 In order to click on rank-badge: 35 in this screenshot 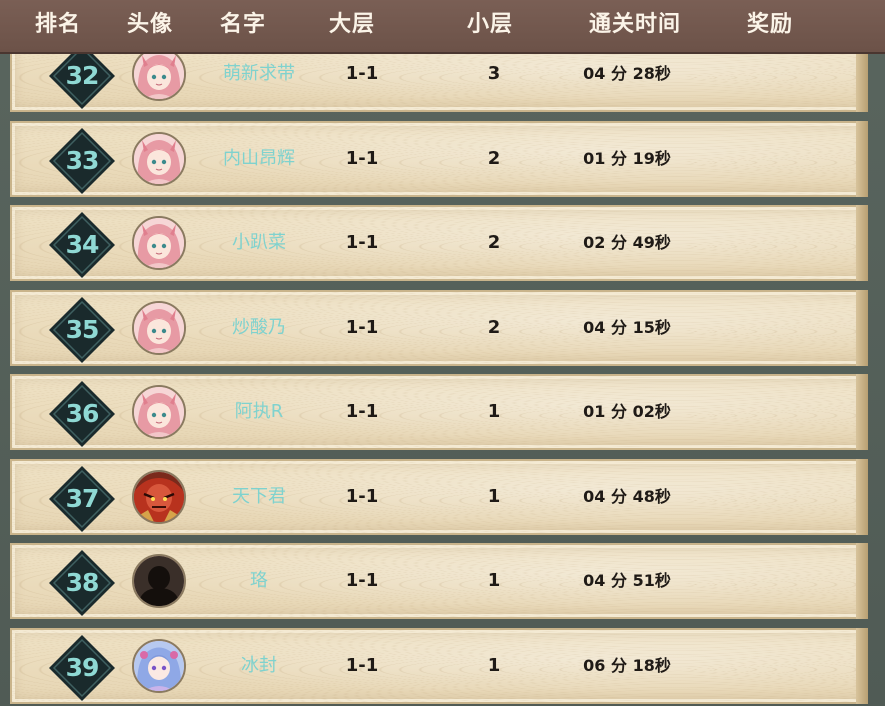, I will do `click(82, 330)`.